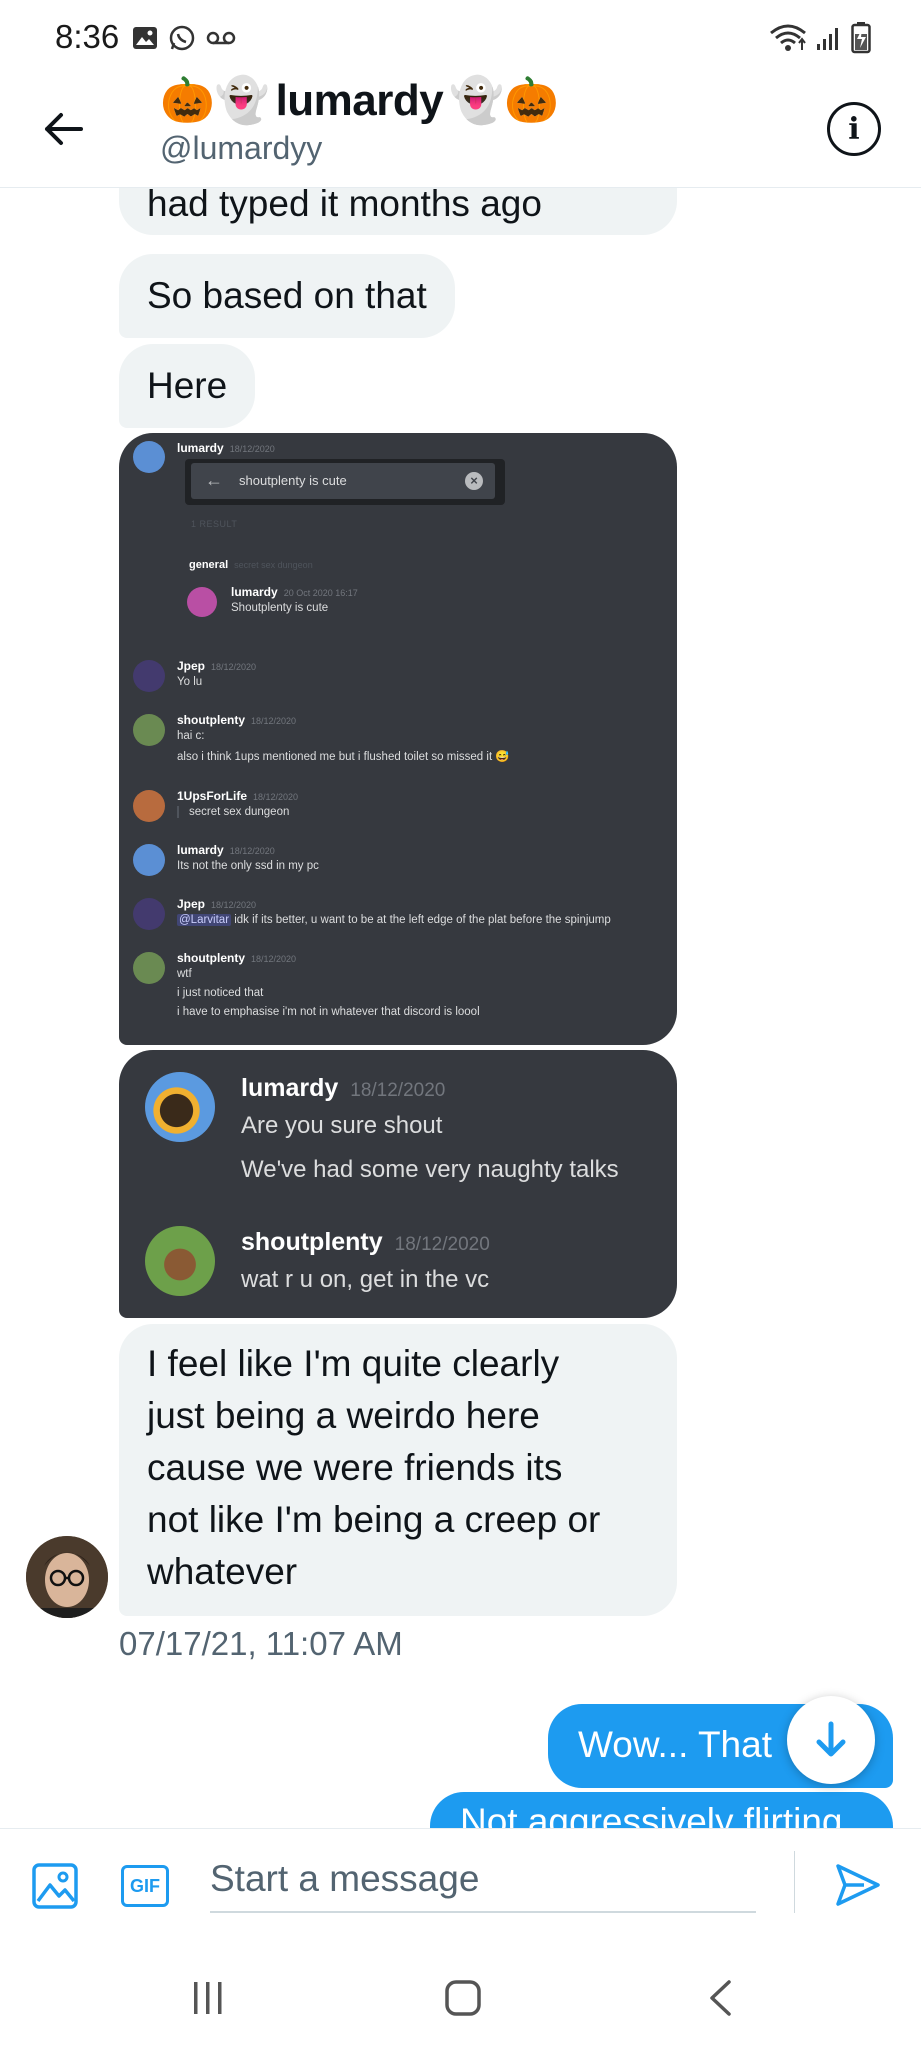 This screenshot has width=921, height=2048. I want to click on arrow-left-icon: ←, so click(214, 480).